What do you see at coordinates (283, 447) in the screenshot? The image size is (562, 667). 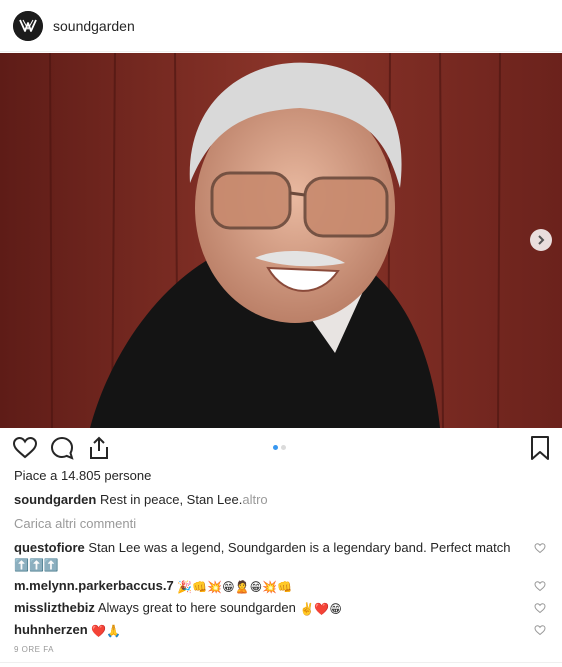 I see `carousel-dot` at bounding box center [283, 447].